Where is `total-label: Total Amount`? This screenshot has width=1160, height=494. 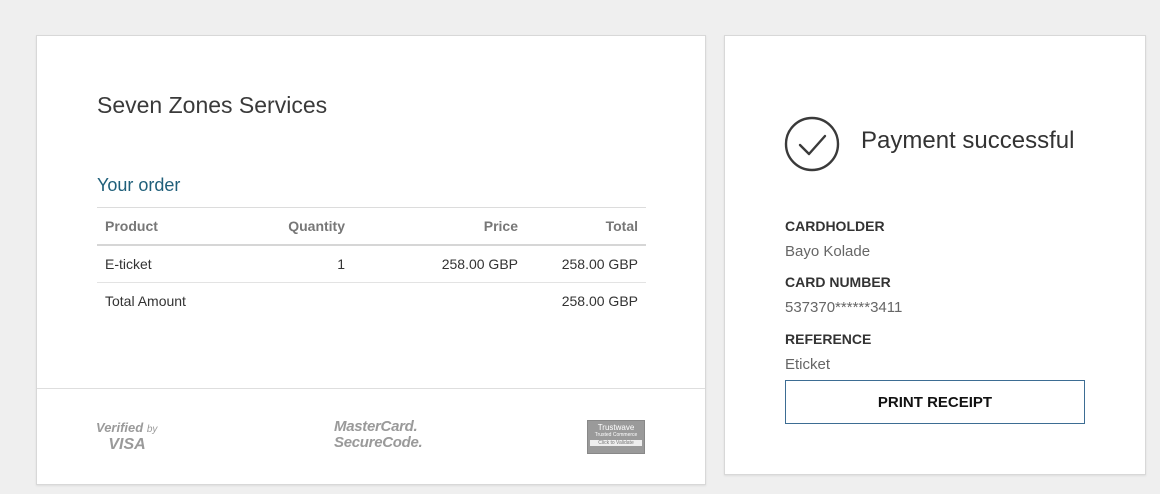 total-label: Total Amount is located at coordinates (145, 301).